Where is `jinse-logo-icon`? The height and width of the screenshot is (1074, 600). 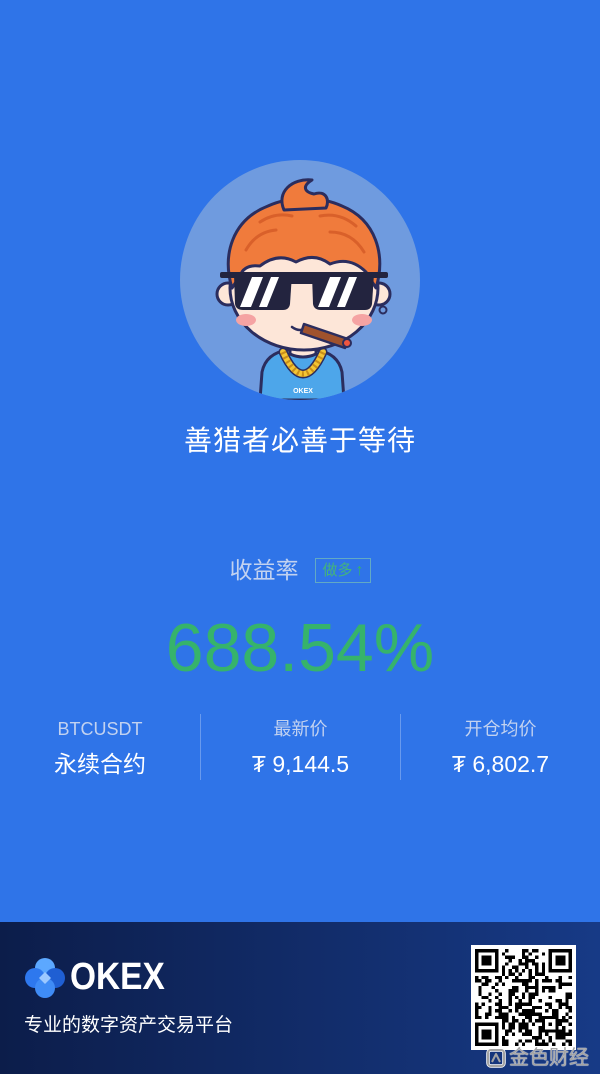
jinse-logo-icon is located at coordinates (496, 1058).